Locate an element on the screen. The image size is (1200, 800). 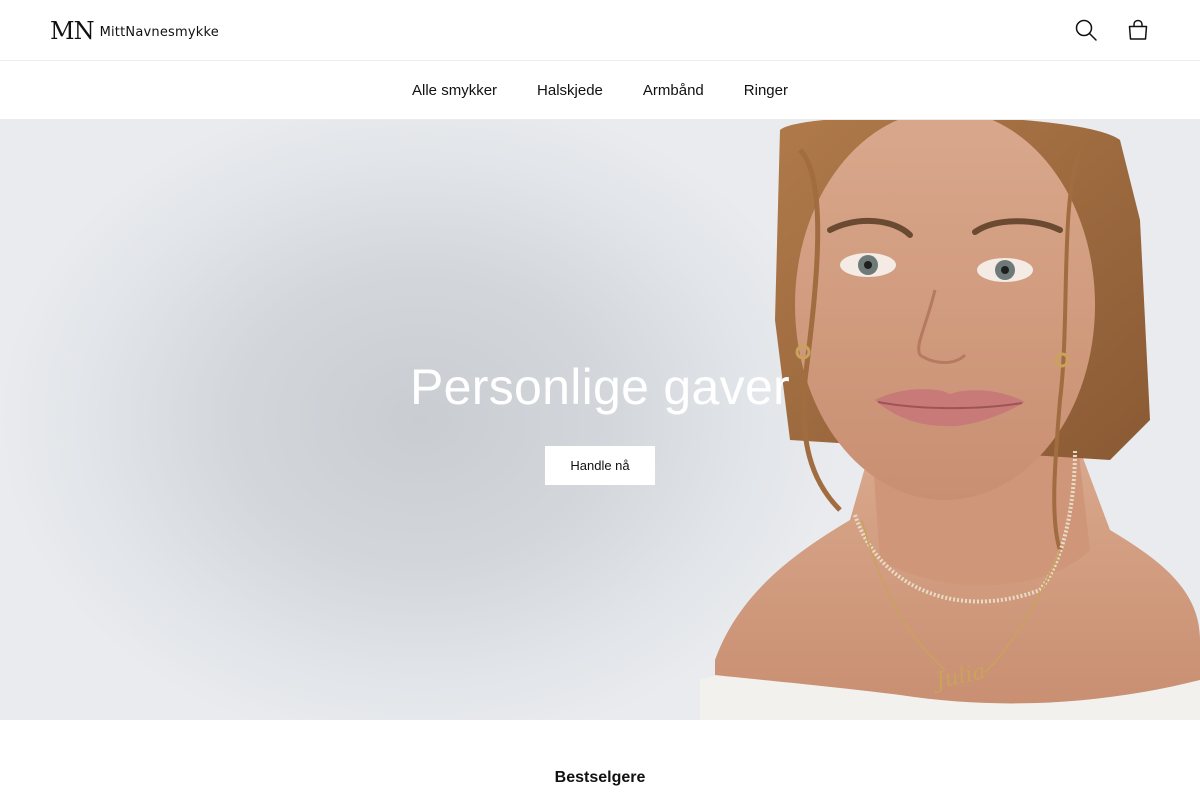
nav-bracelets: Armbånd is located at coordinates (673, 90).